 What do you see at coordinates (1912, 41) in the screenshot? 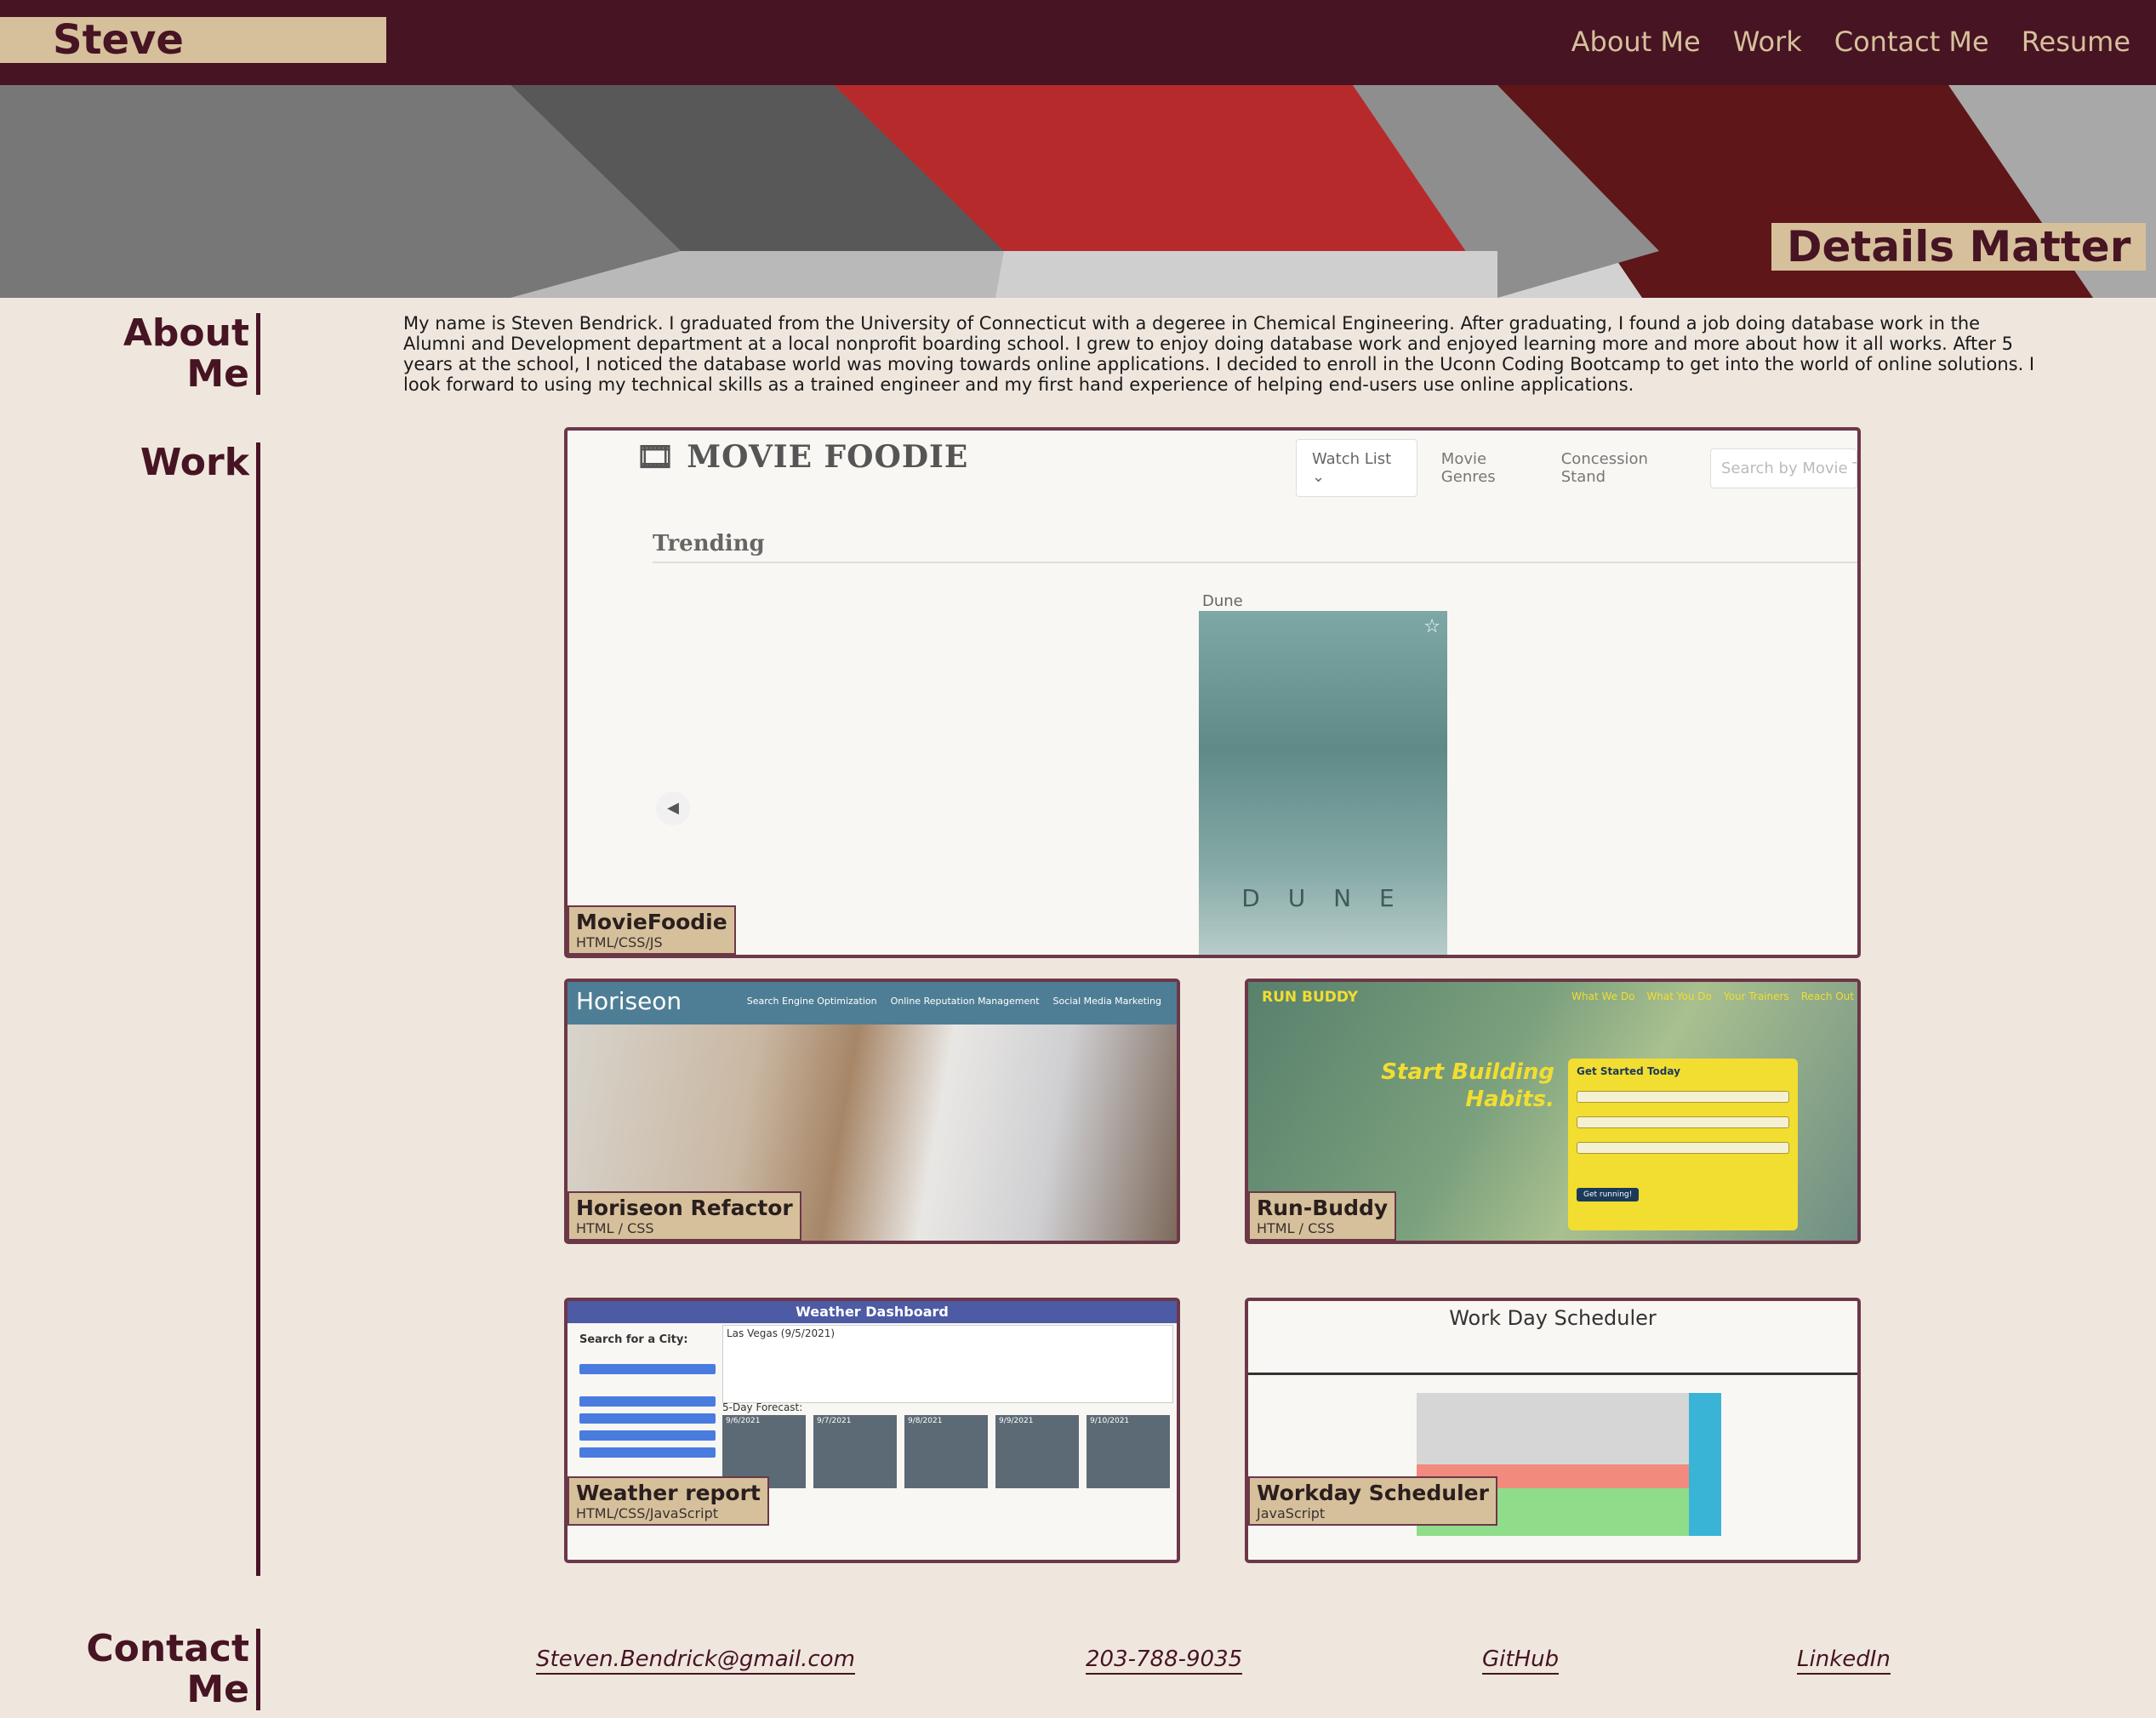
I see `nav-contact-me: Contact Me` at bounding box center [1912, 41].